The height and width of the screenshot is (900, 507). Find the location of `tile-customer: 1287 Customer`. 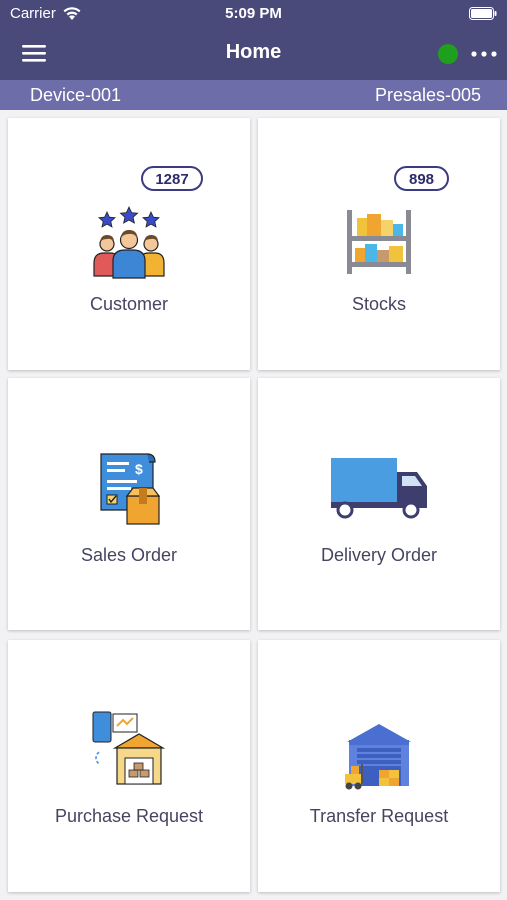

tile-customer: 1287 Customer is located at coordinates (129, 244).